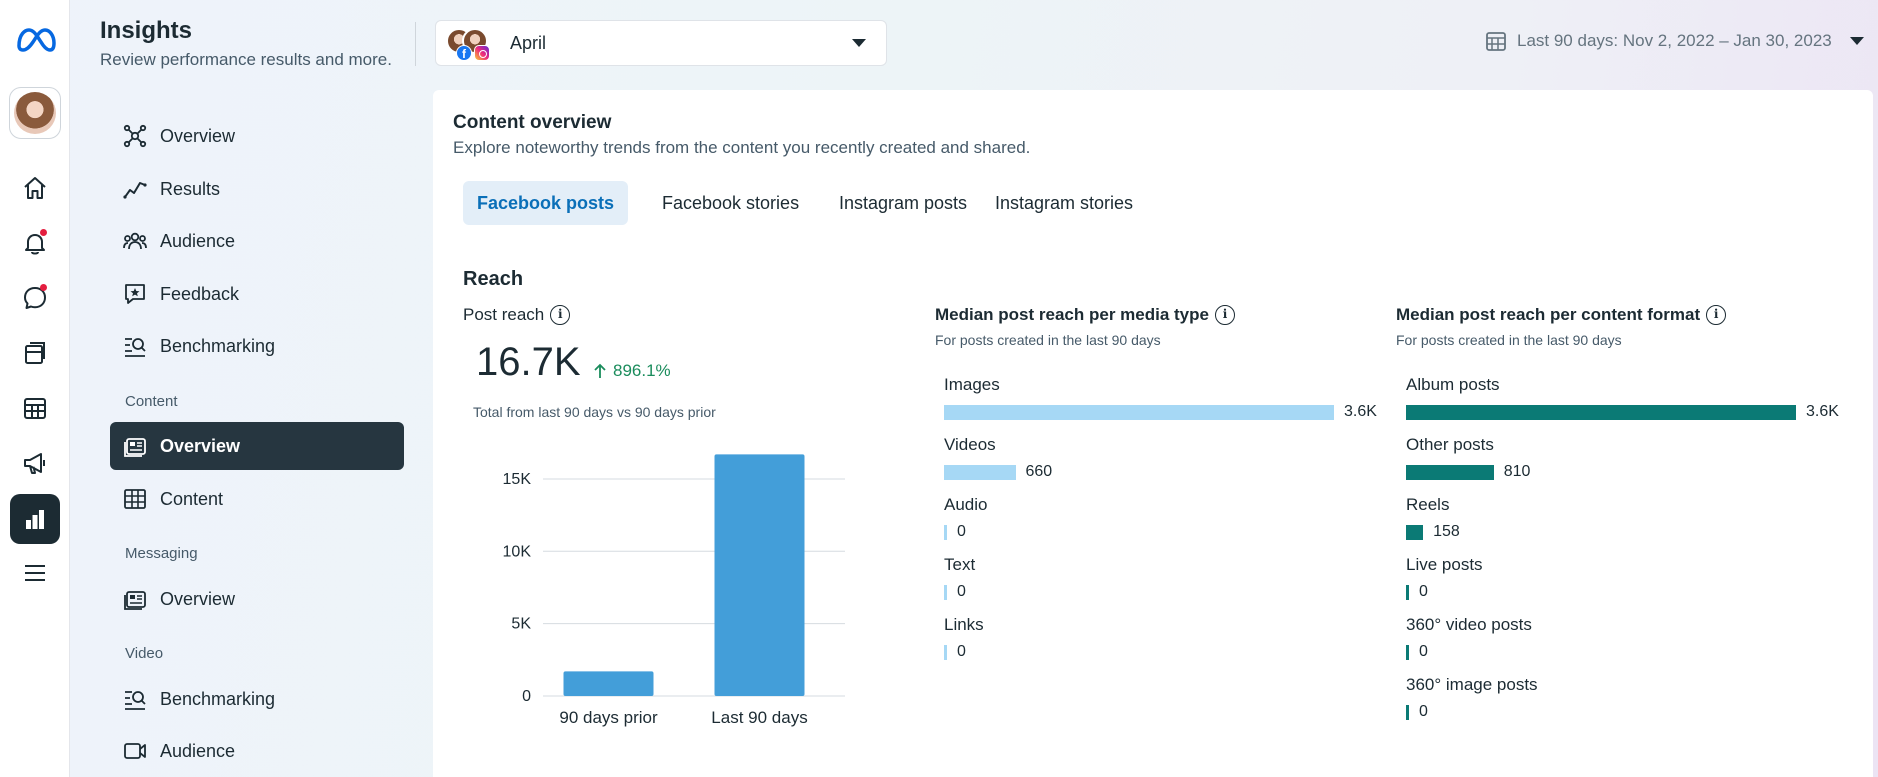  I want to click on page-subtitle: Review performance results and more., so click(246, 59).